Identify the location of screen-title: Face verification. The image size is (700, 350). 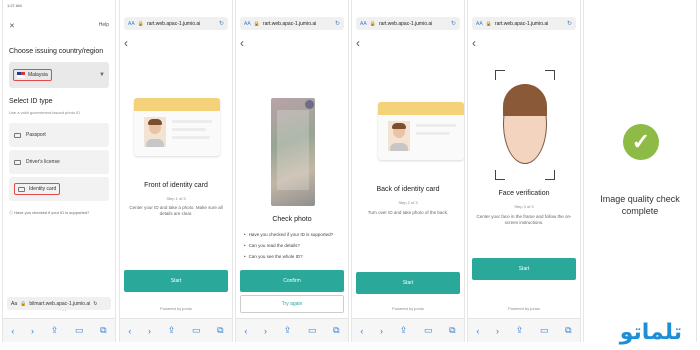
(524, 193).